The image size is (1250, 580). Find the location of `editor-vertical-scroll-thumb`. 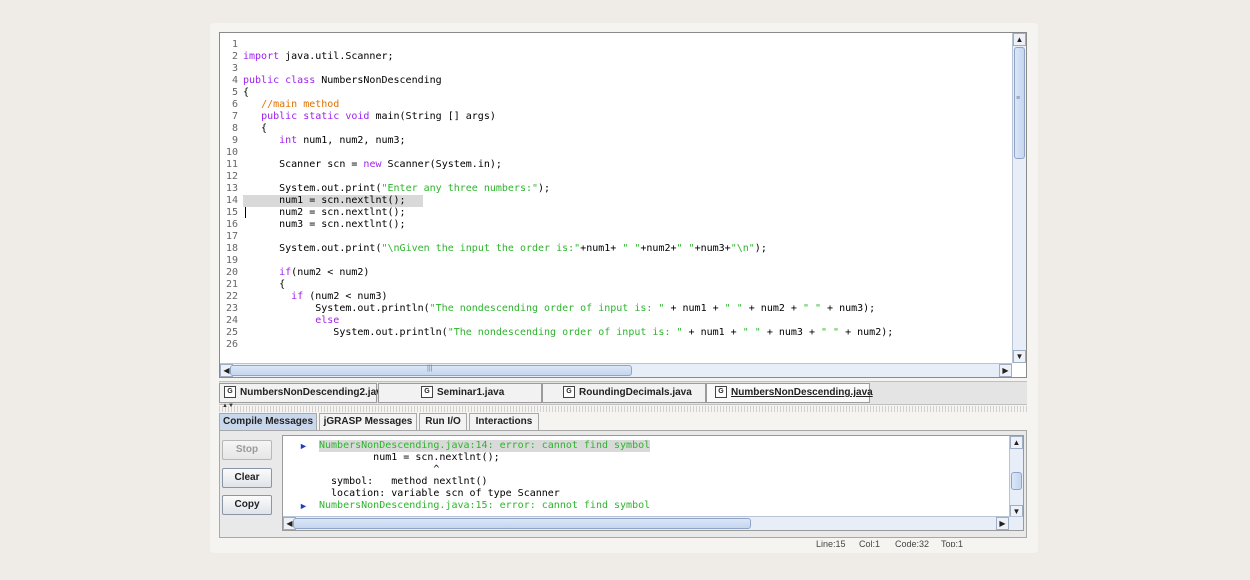

editor-vertical-scroll-thumb is located at coordinates (1019, 103).